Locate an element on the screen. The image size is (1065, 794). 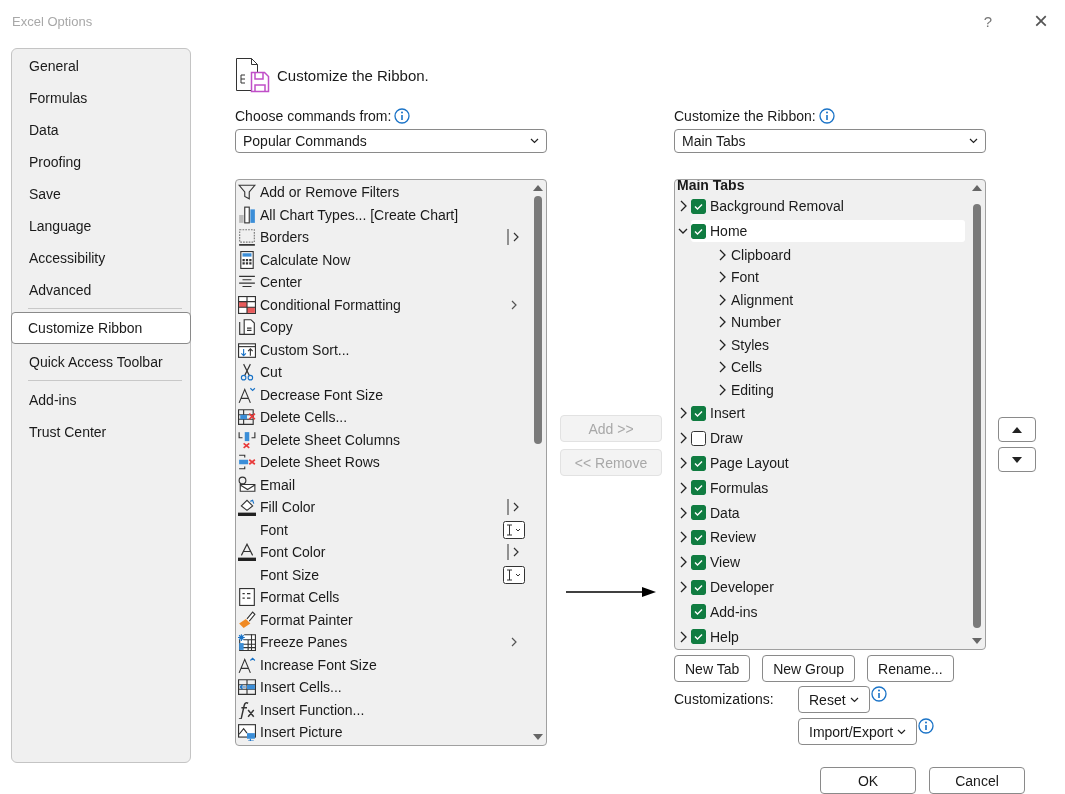
list-item: Delete Sheet Columns is located at coordinates (383, 439).